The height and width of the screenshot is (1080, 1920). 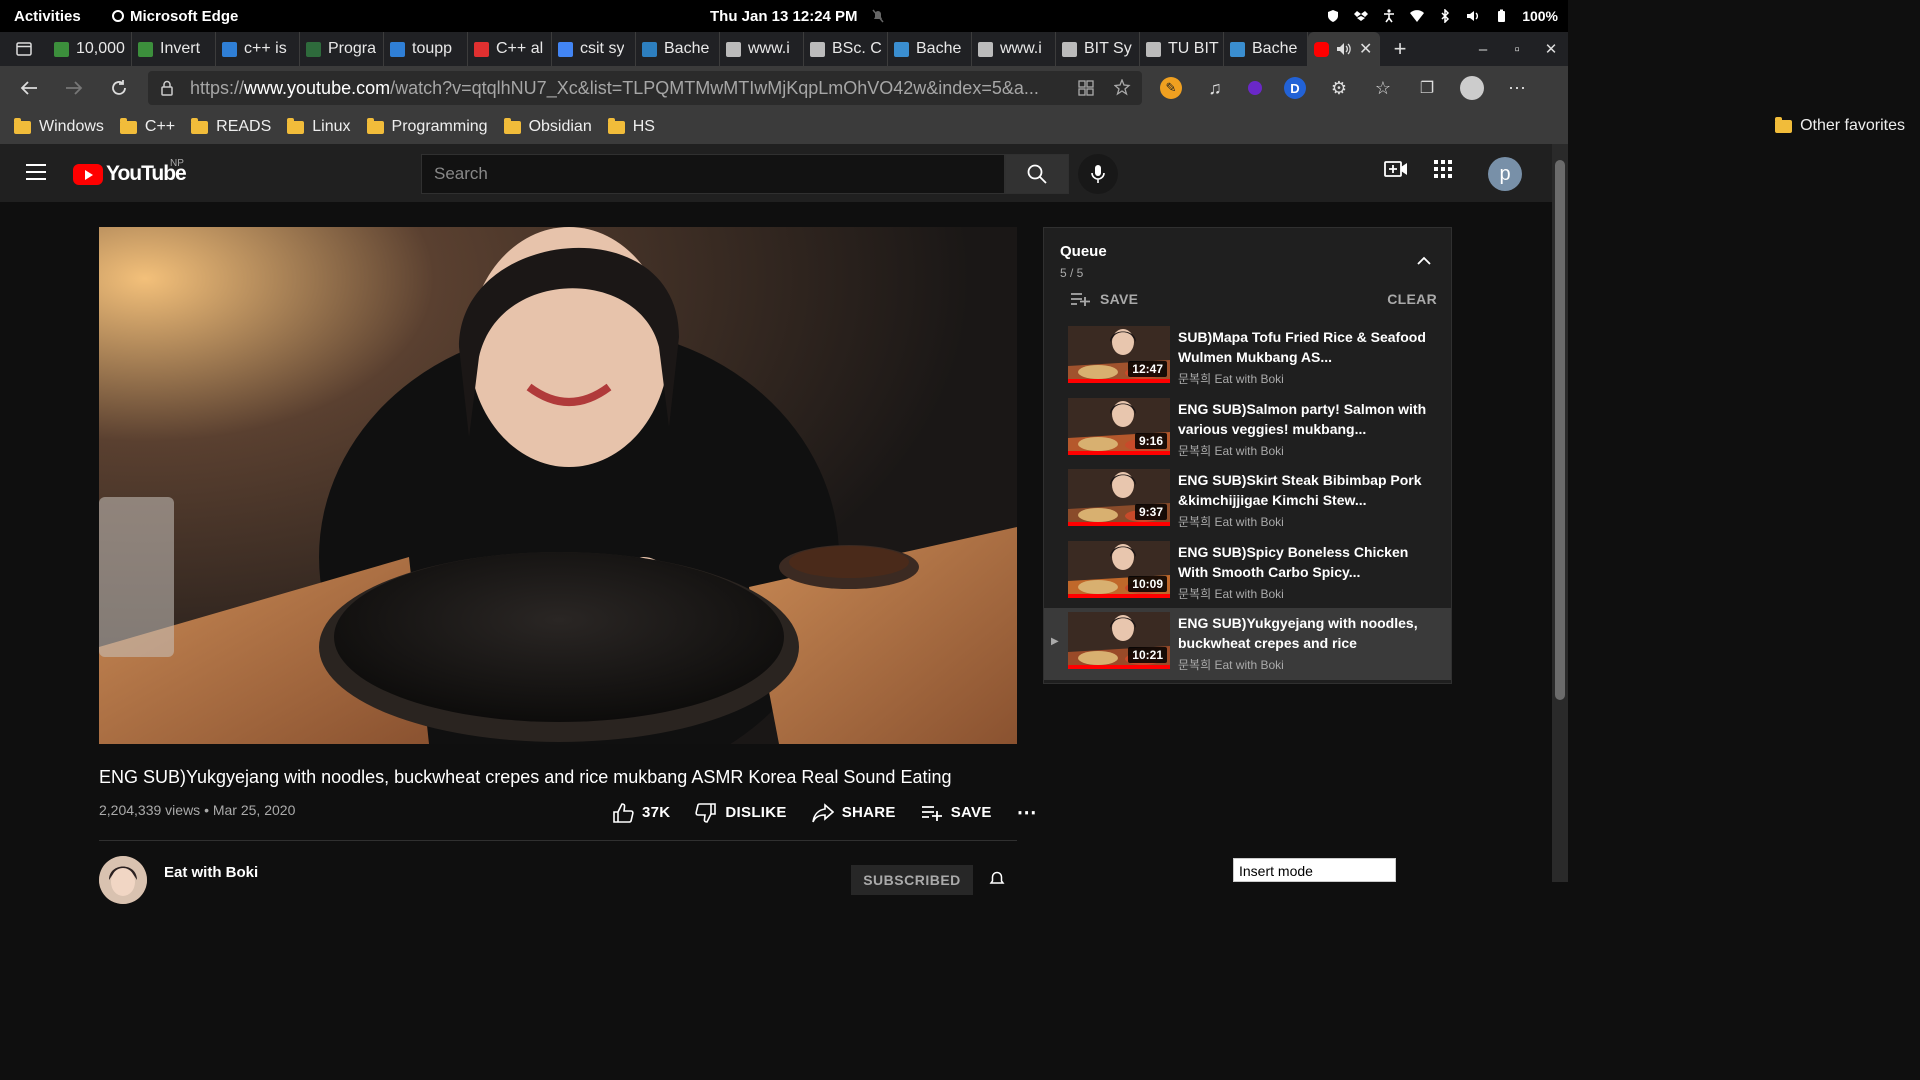 I want to click on share-button: SHARE, so click(x=853, y=812).